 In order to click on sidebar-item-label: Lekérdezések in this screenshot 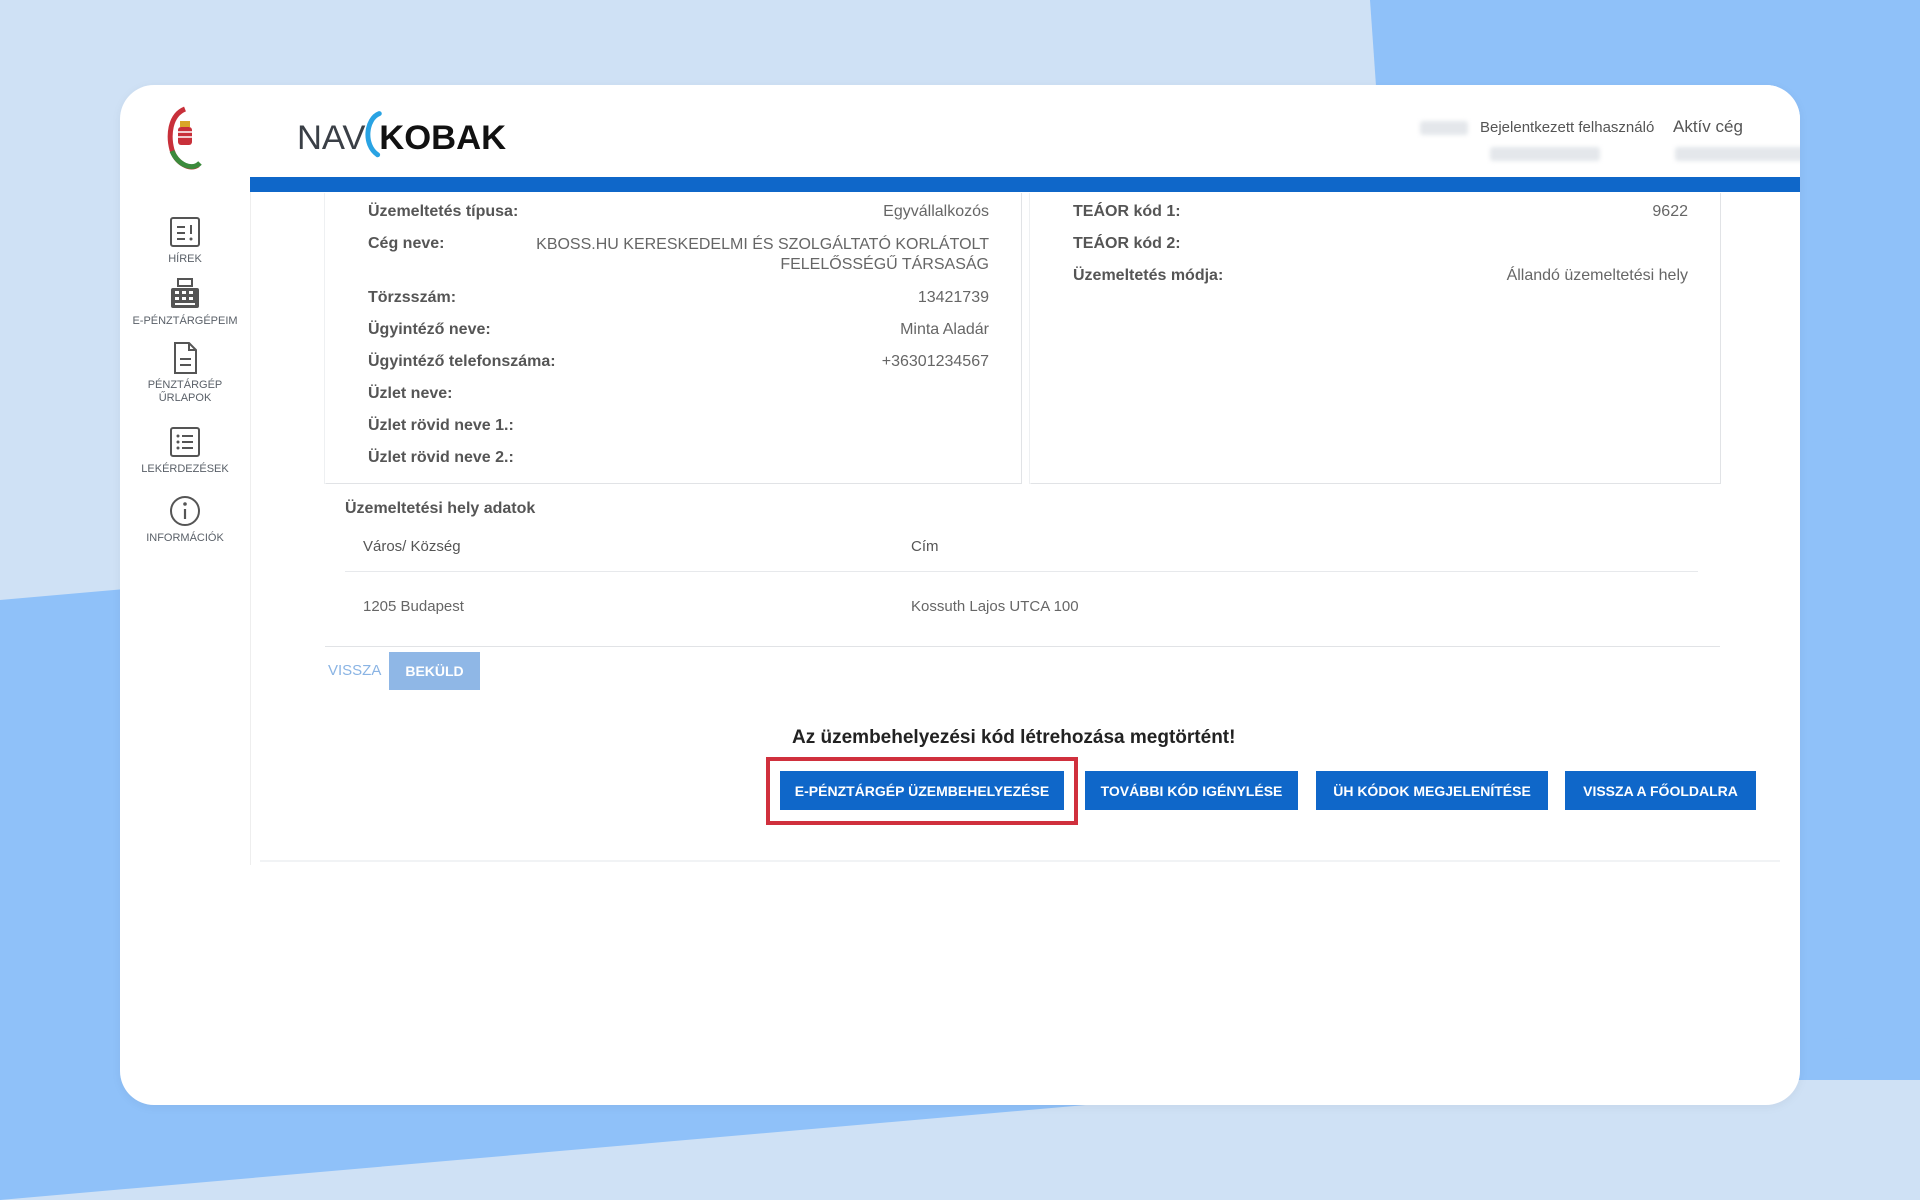, I will do `click(185, 469)`.